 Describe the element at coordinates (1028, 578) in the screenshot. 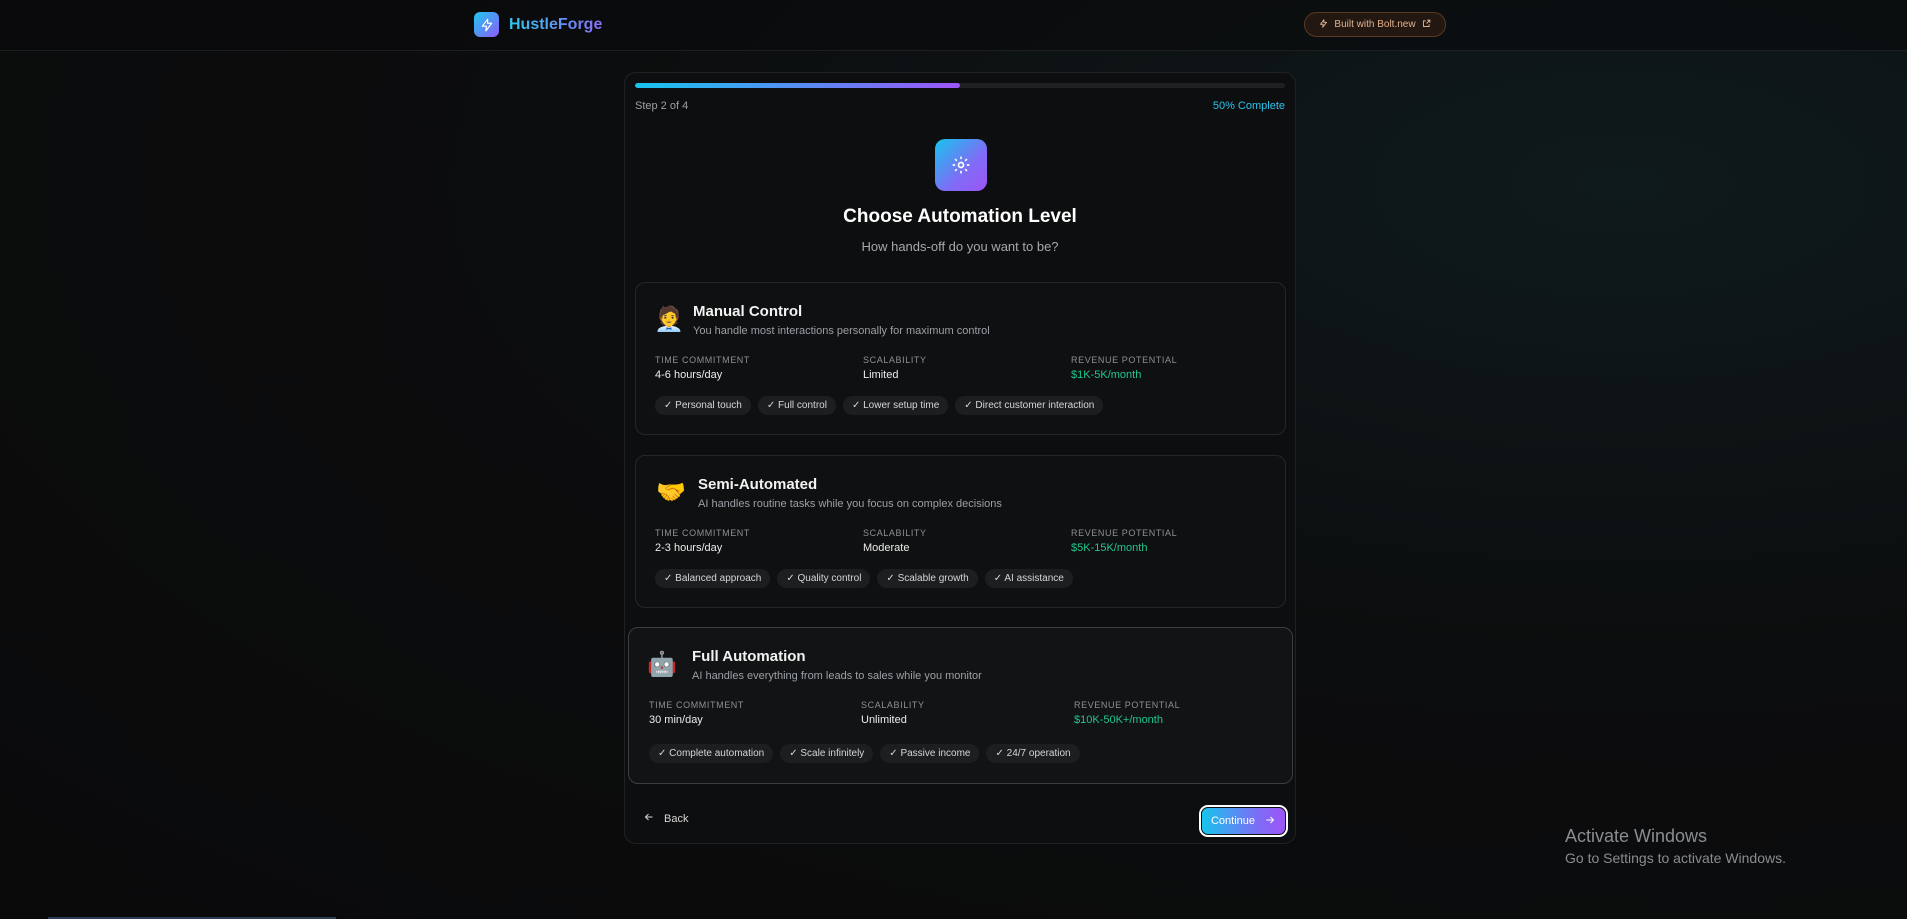

I see `feature-chip: ✓ AI assistance` at that location.